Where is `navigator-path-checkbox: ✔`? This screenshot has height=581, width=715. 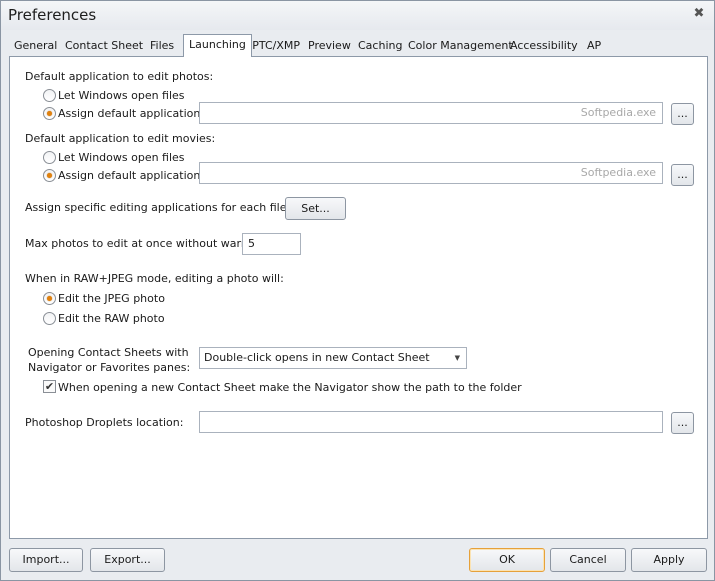 navigator-path-checkbox: ✔ is located at coordinates (49, 386).